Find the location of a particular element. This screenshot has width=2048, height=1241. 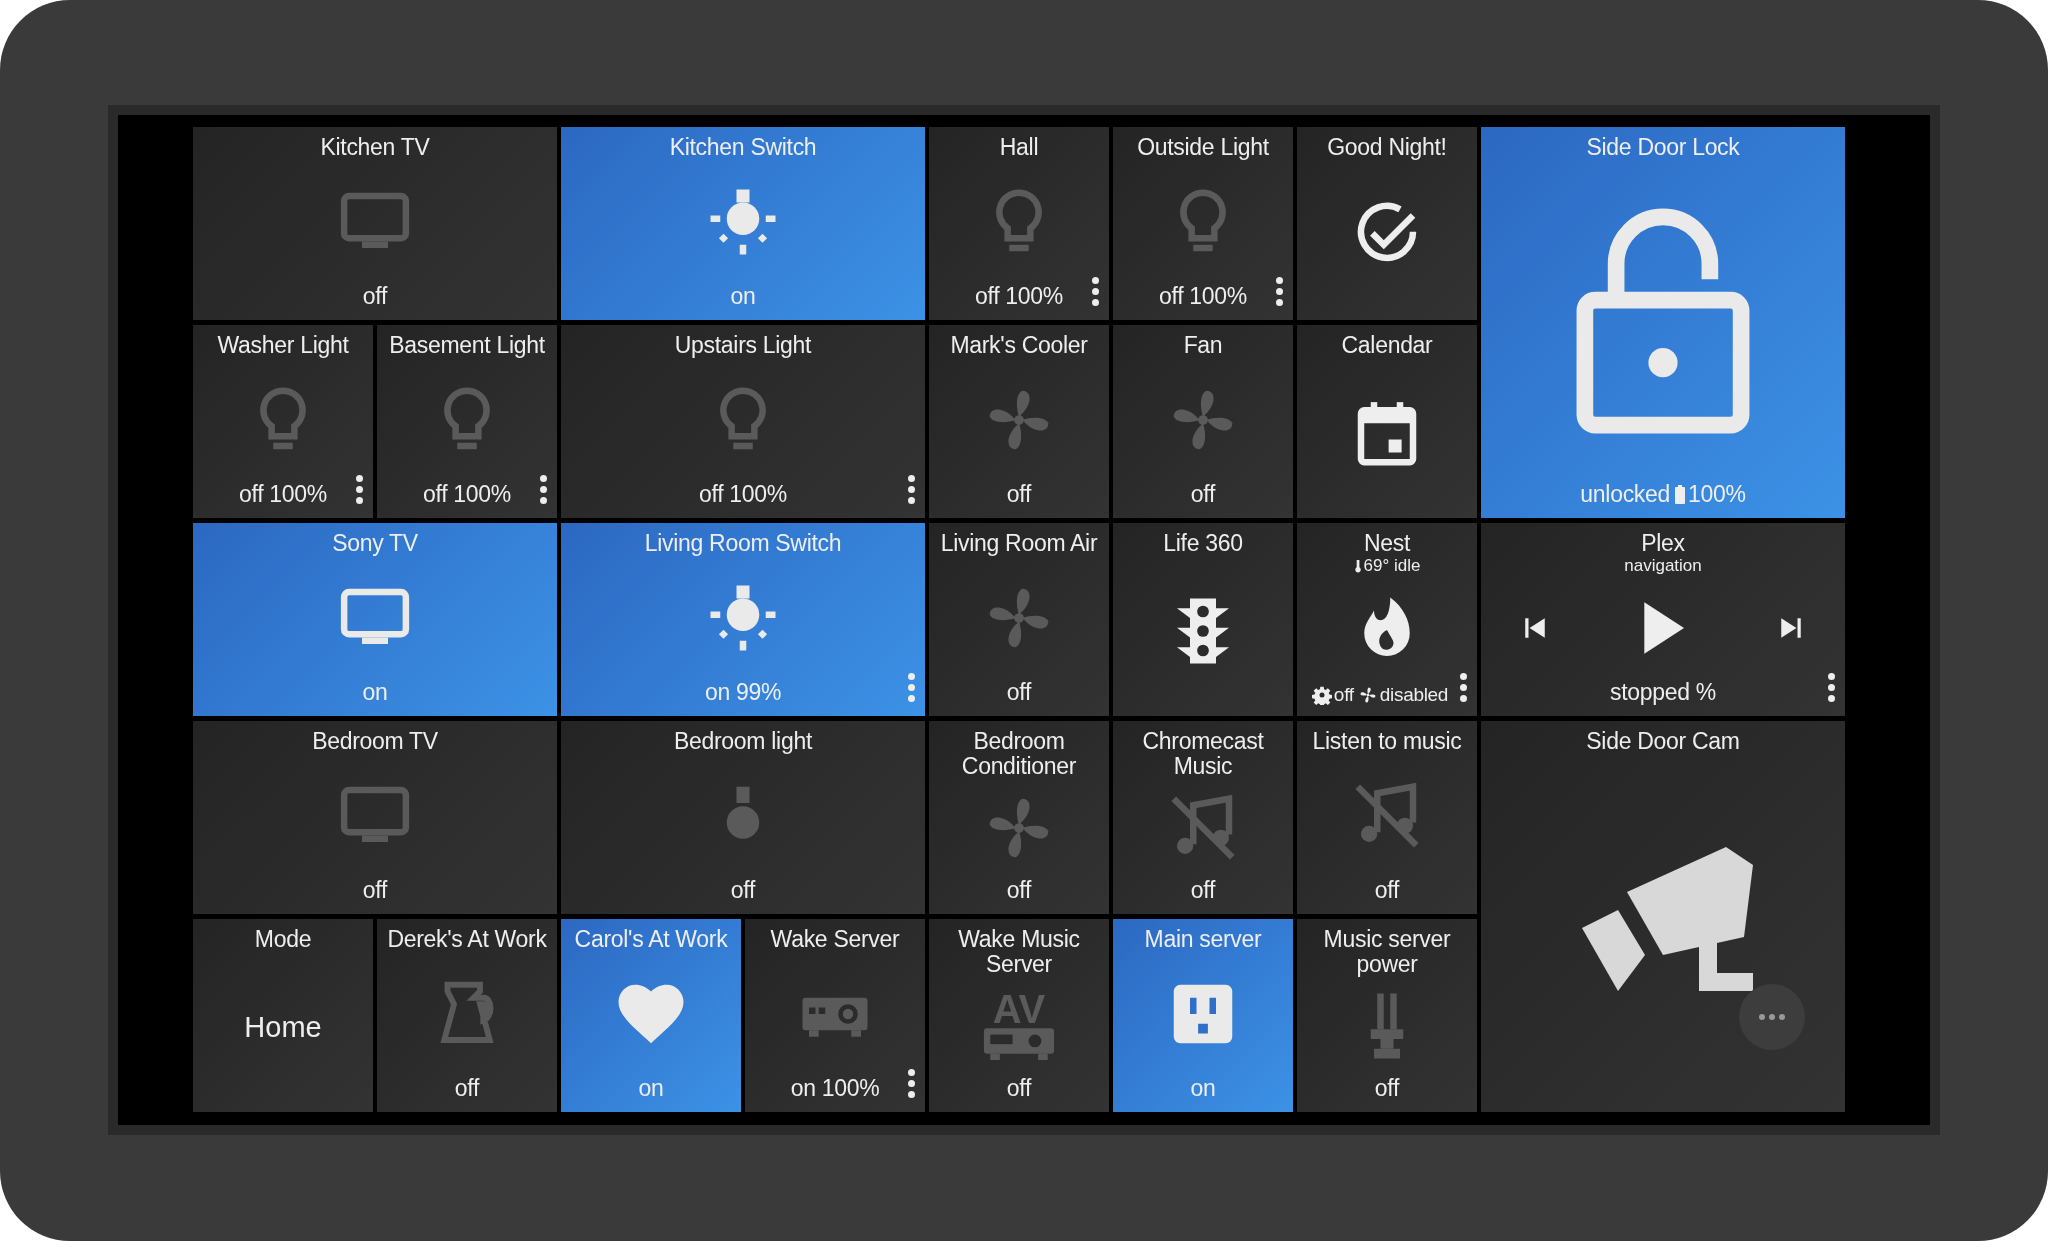

device-tile: Outside Light off 100% is located at coordinates (1203, 223).